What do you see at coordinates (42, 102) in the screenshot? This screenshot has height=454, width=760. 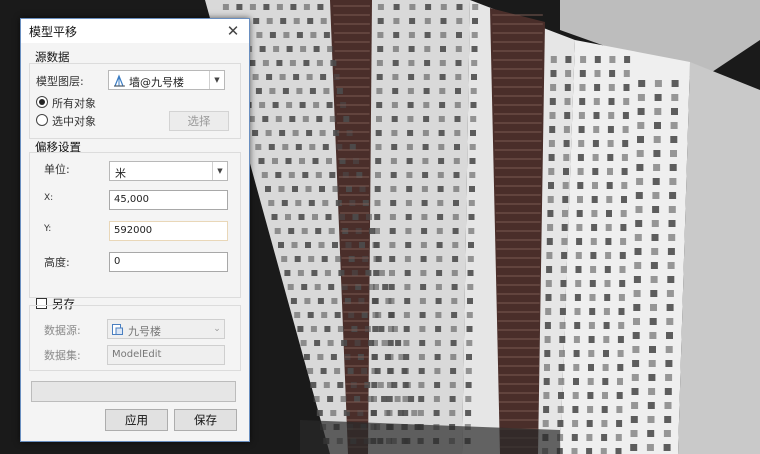 I see `all-objects-radio` at bounding box center [42, 102].